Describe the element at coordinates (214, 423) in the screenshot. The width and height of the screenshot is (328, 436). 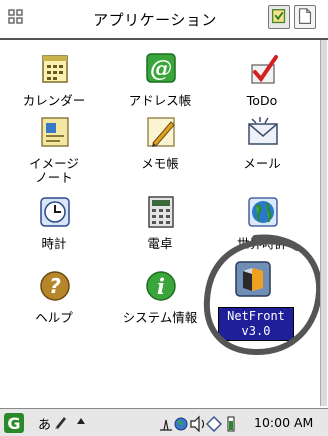
I see `diamond-icon` at that location.